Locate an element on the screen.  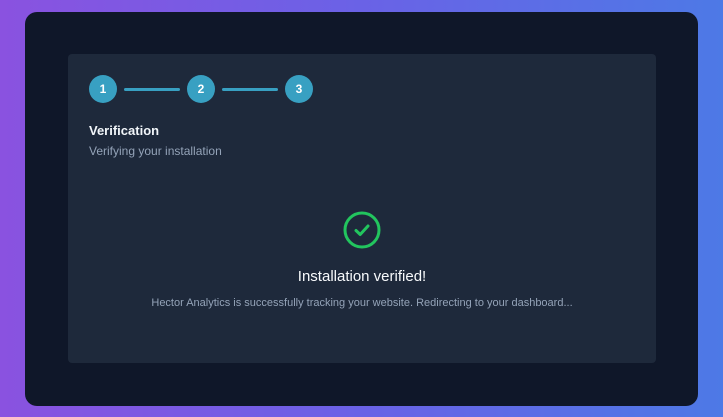
step-2: 2 is located at coordinates (201, 89).